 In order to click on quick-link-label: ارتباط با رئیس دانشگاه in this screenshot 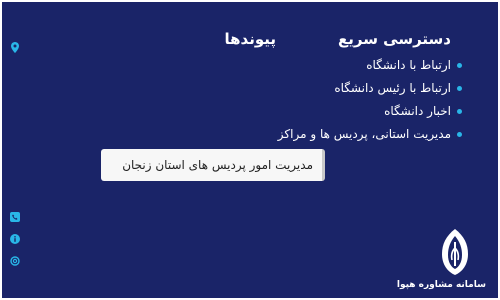, I will do `click(392, 88)`.